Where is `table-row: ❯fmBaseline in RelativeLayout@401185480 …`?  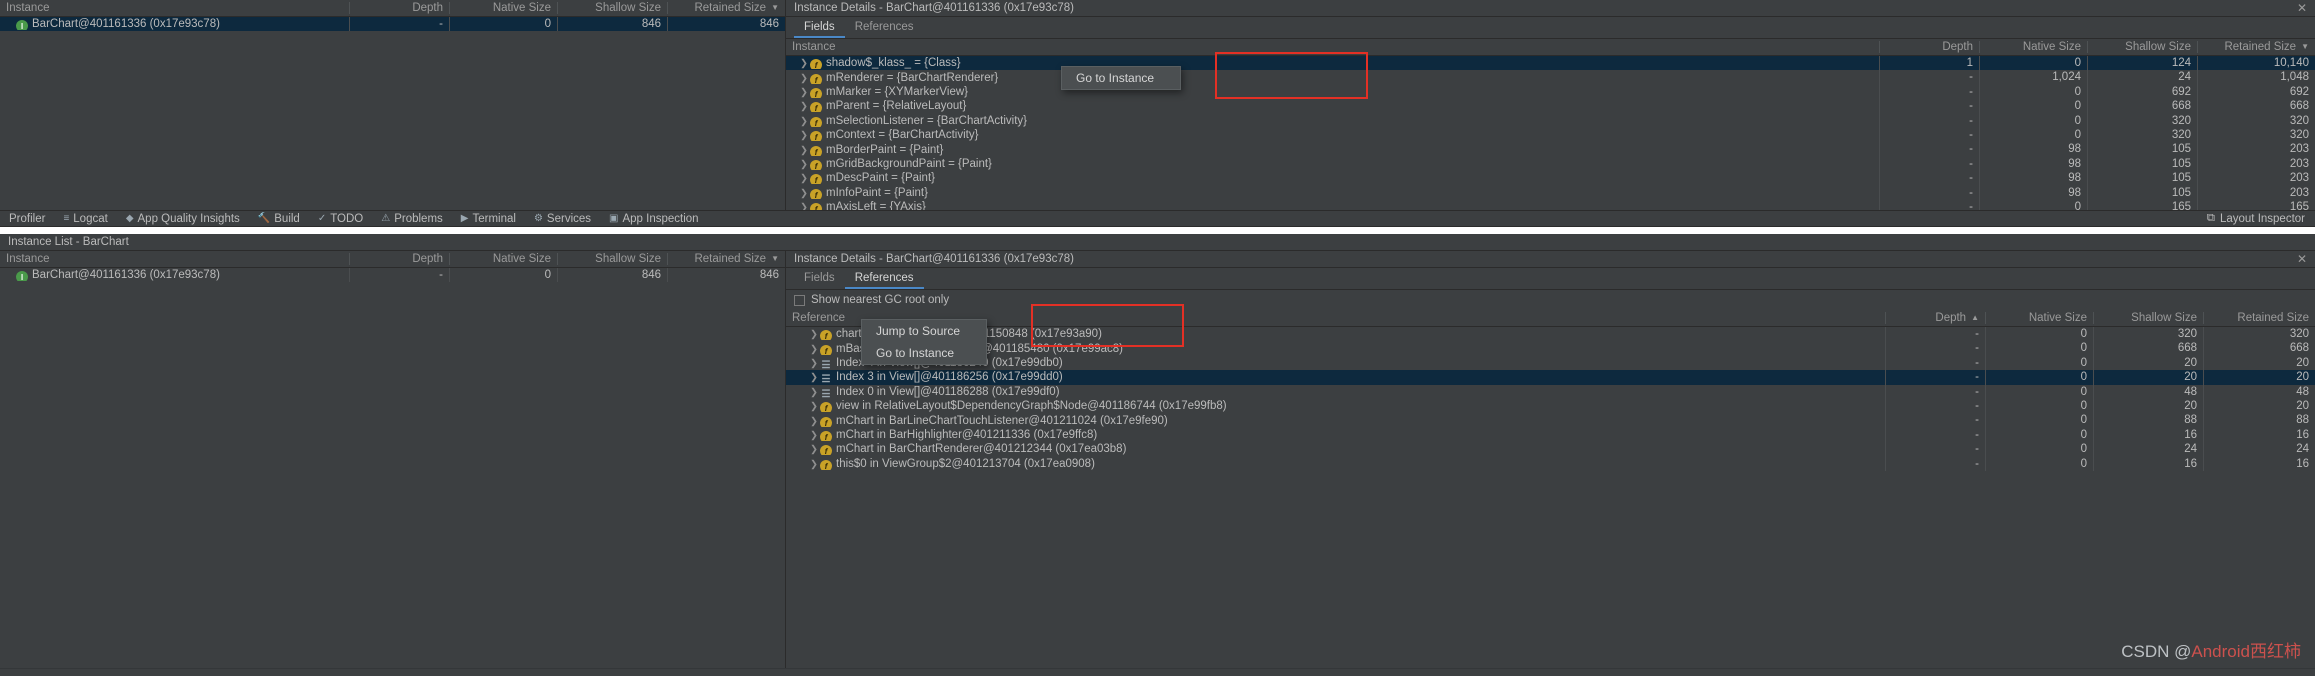 table-row: ❯fmBaseline in RelativeLayout@401185480 … is located at coordinates (1550, 348).